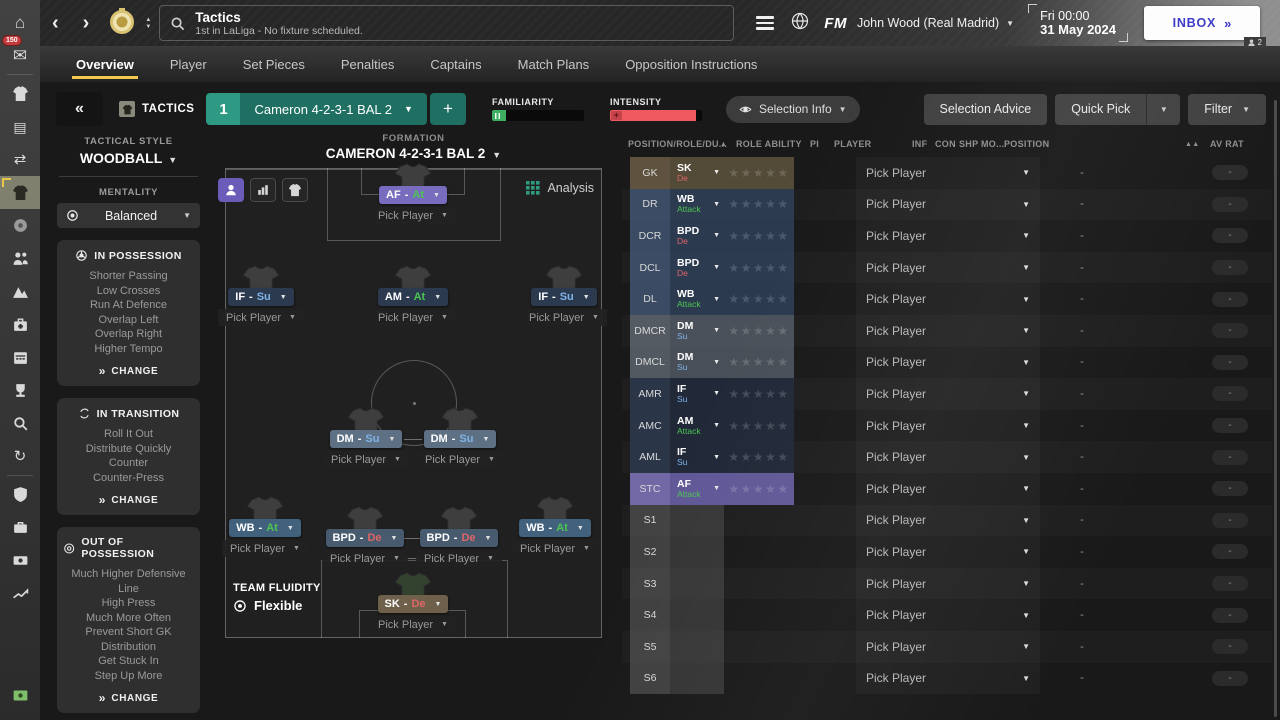 This screenshot has width=1280, height=720. I want to click on table-row-dcr: DCR BPD De ▼ ★★★★★ Pick Player ▼ - -, so click(947, 236).